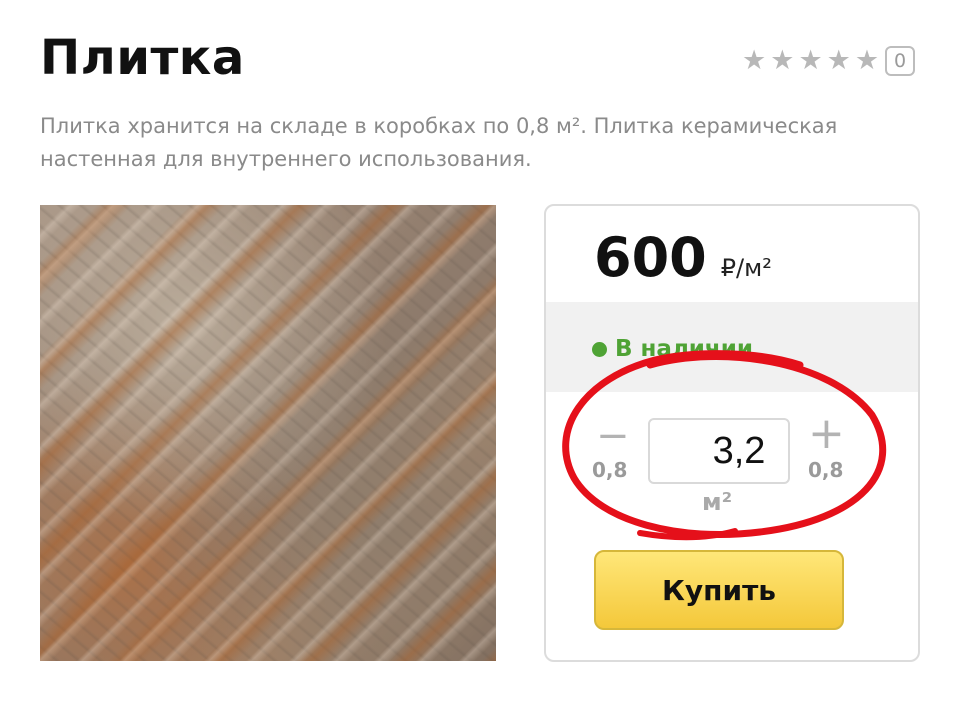 The image size is (960, 702). What do you see at coordinates (610, 470) in the screenshot?
I see `quantity-step-minus-label: 0,8` at bounding box center [610, 470].